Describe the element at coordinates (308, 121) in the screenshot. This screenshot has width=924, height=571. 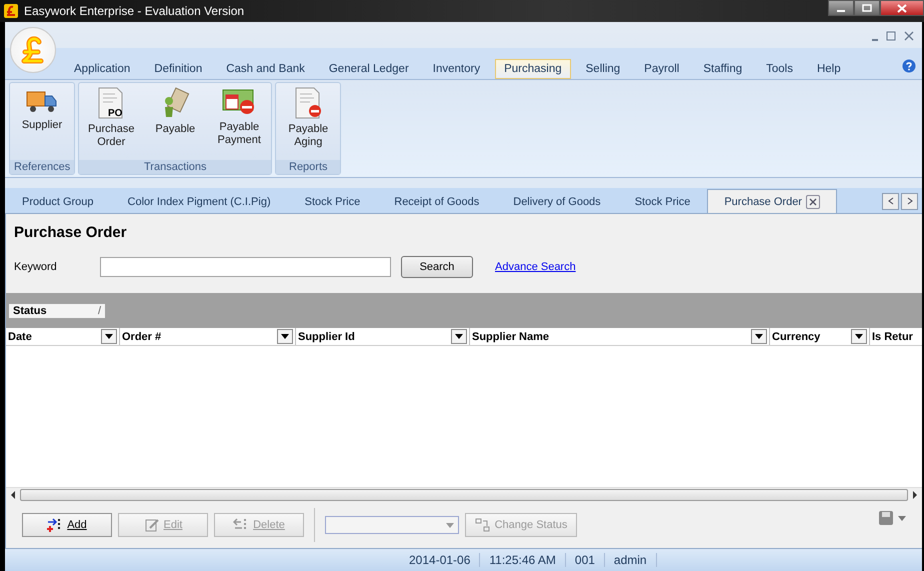
I see `ribbon-button: Payable Aging` at that location.